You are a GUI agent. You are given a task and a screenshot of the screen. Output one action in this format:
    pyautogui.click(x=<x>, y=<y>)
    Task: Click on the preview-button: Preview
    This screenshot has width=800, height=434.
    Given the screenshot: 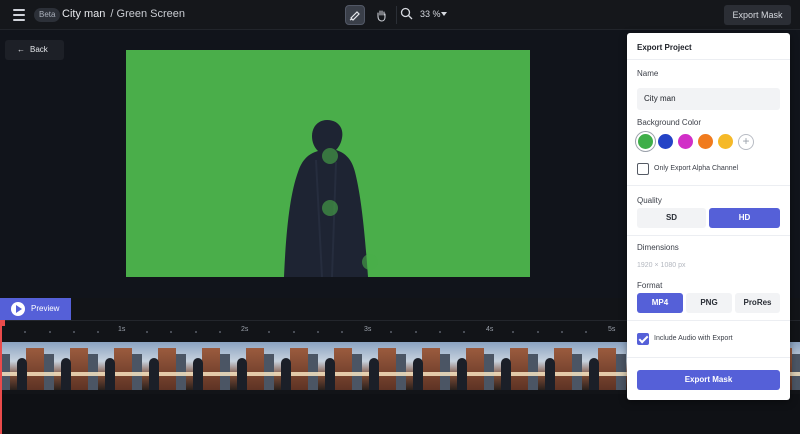 What is the action you would take?
    pyautogui.click(x=35, y=309)
    